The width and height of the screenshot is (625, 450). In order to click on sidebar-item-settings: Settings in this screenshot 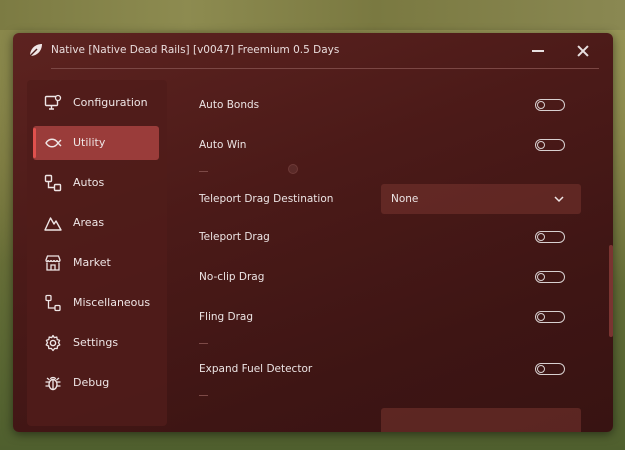, I will do `click(96, 343)`.